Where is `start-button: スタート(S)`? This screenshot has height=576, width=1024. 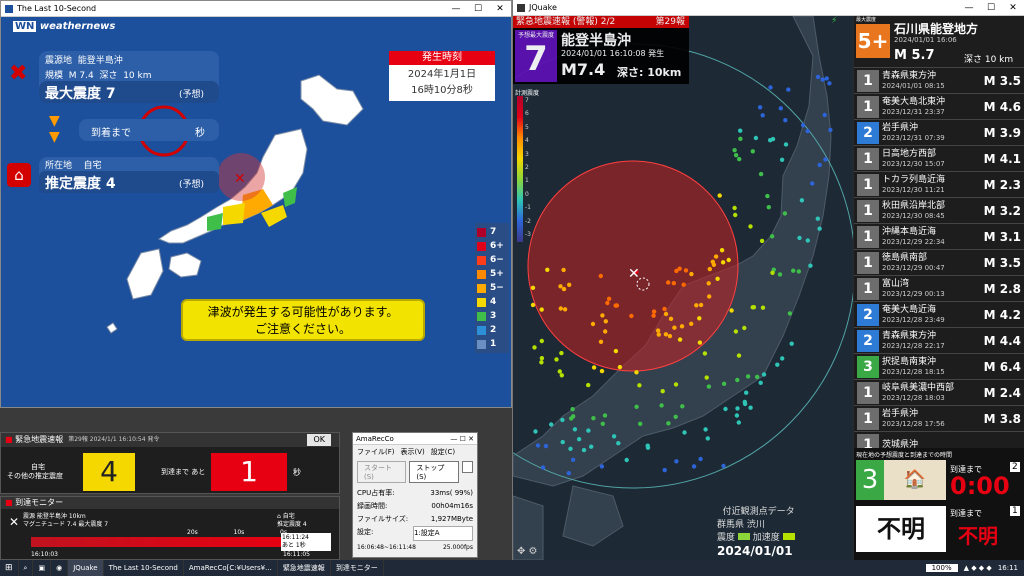
start-button: スタート(S) is located at coordinates (382, 472).